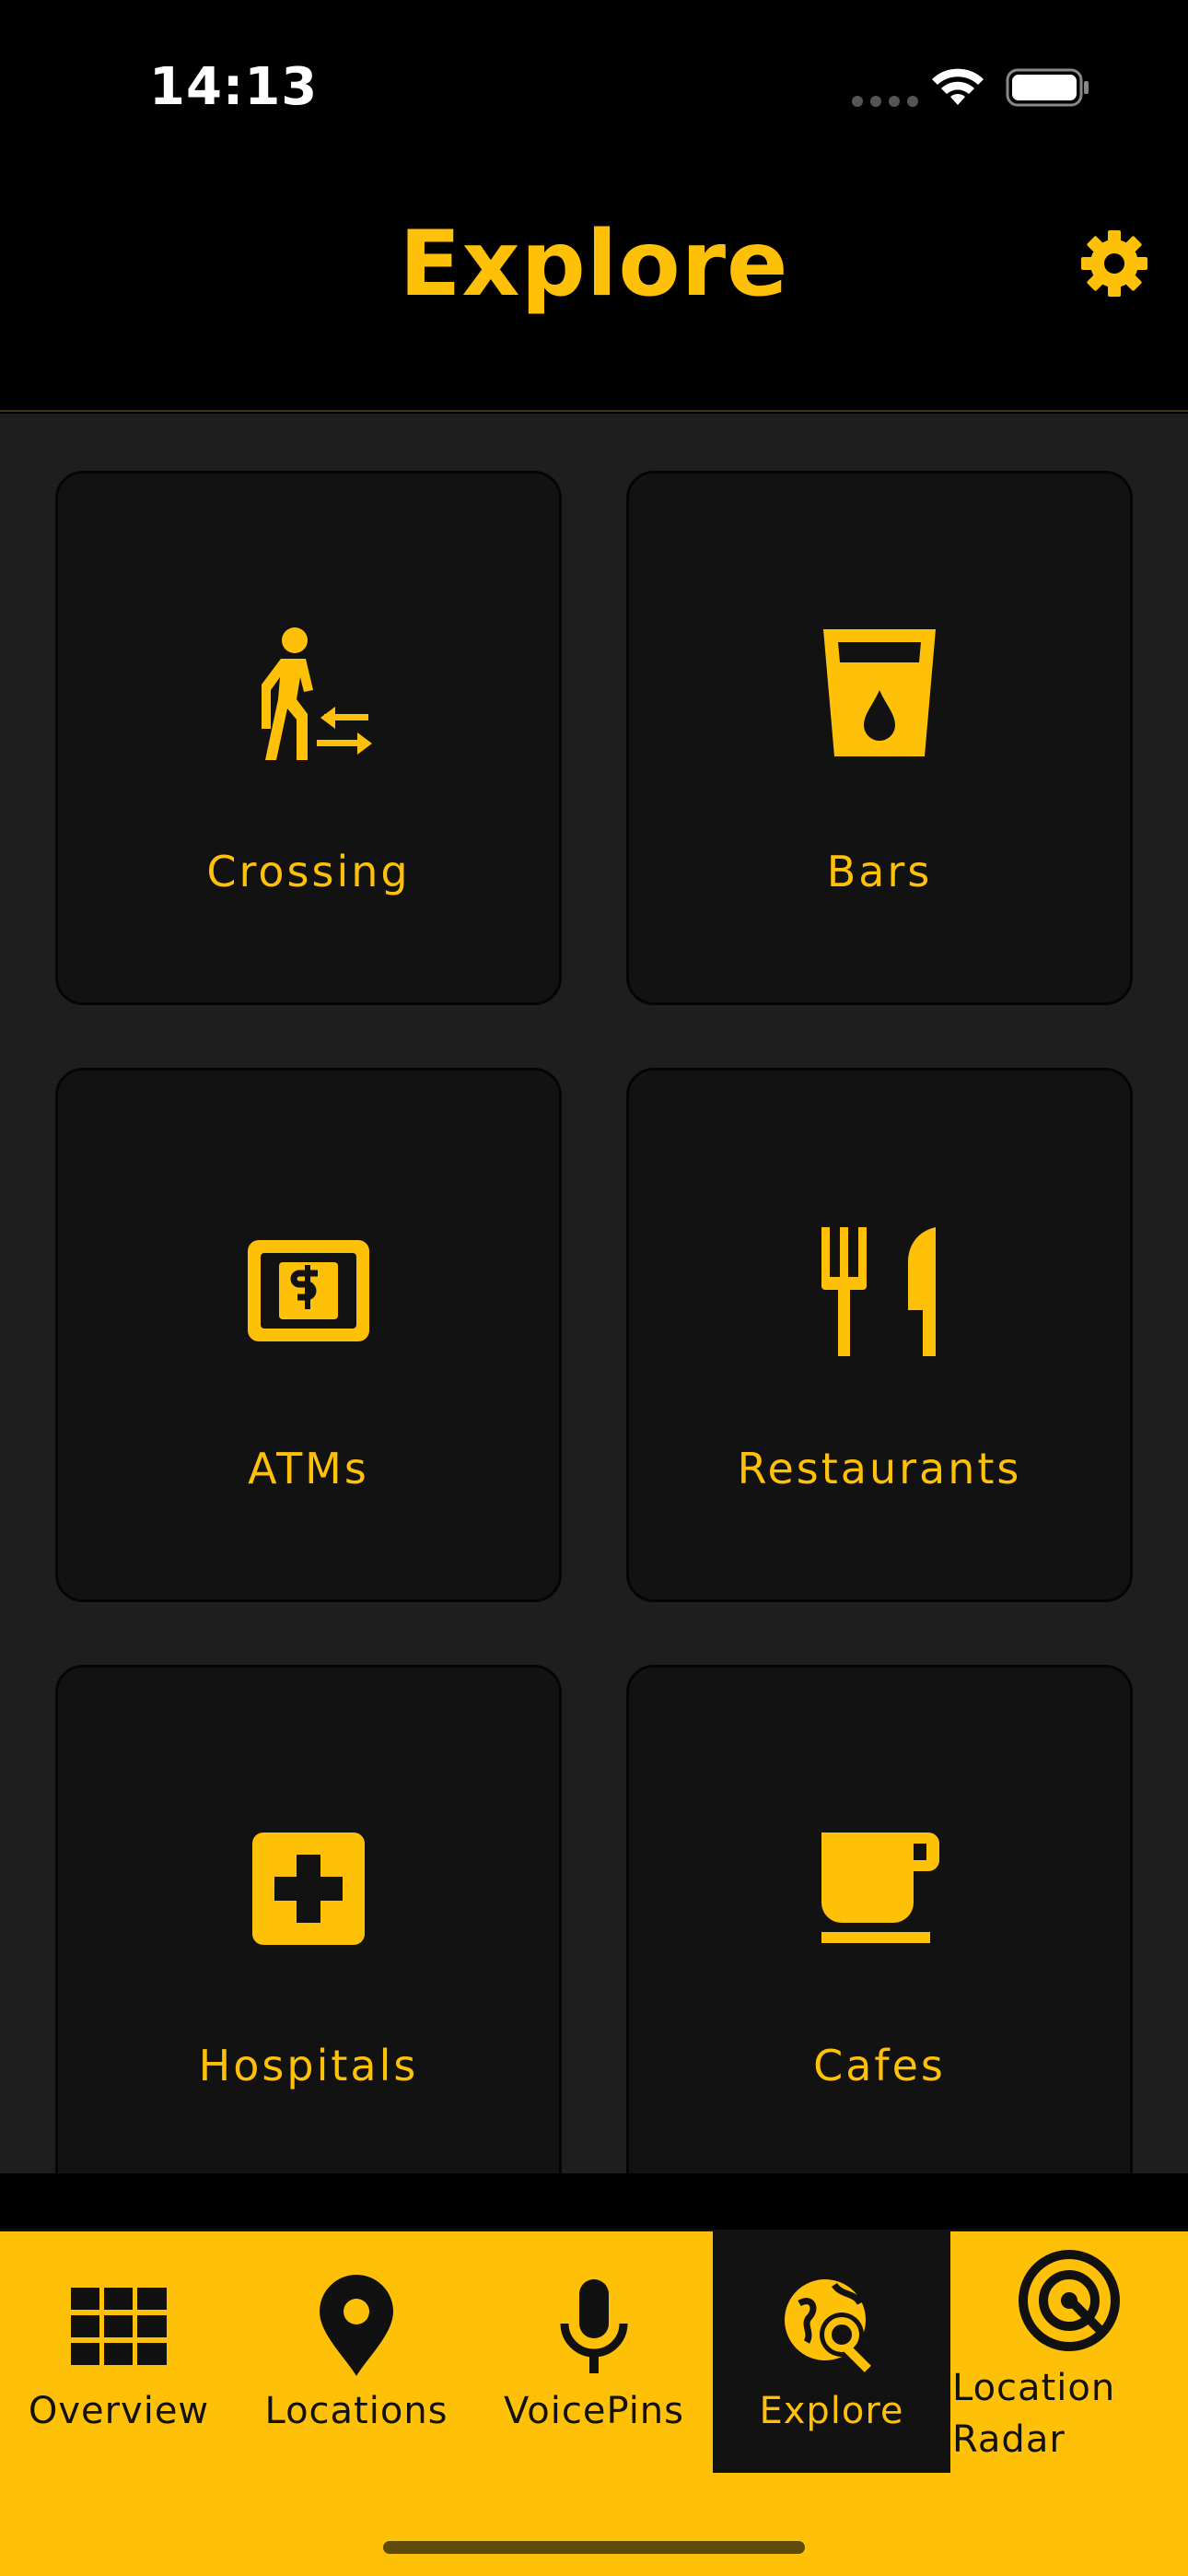 The height and width of the screenshot is (2576, 1188). I want to click on cellular-signal-icon, so click(885, 101).